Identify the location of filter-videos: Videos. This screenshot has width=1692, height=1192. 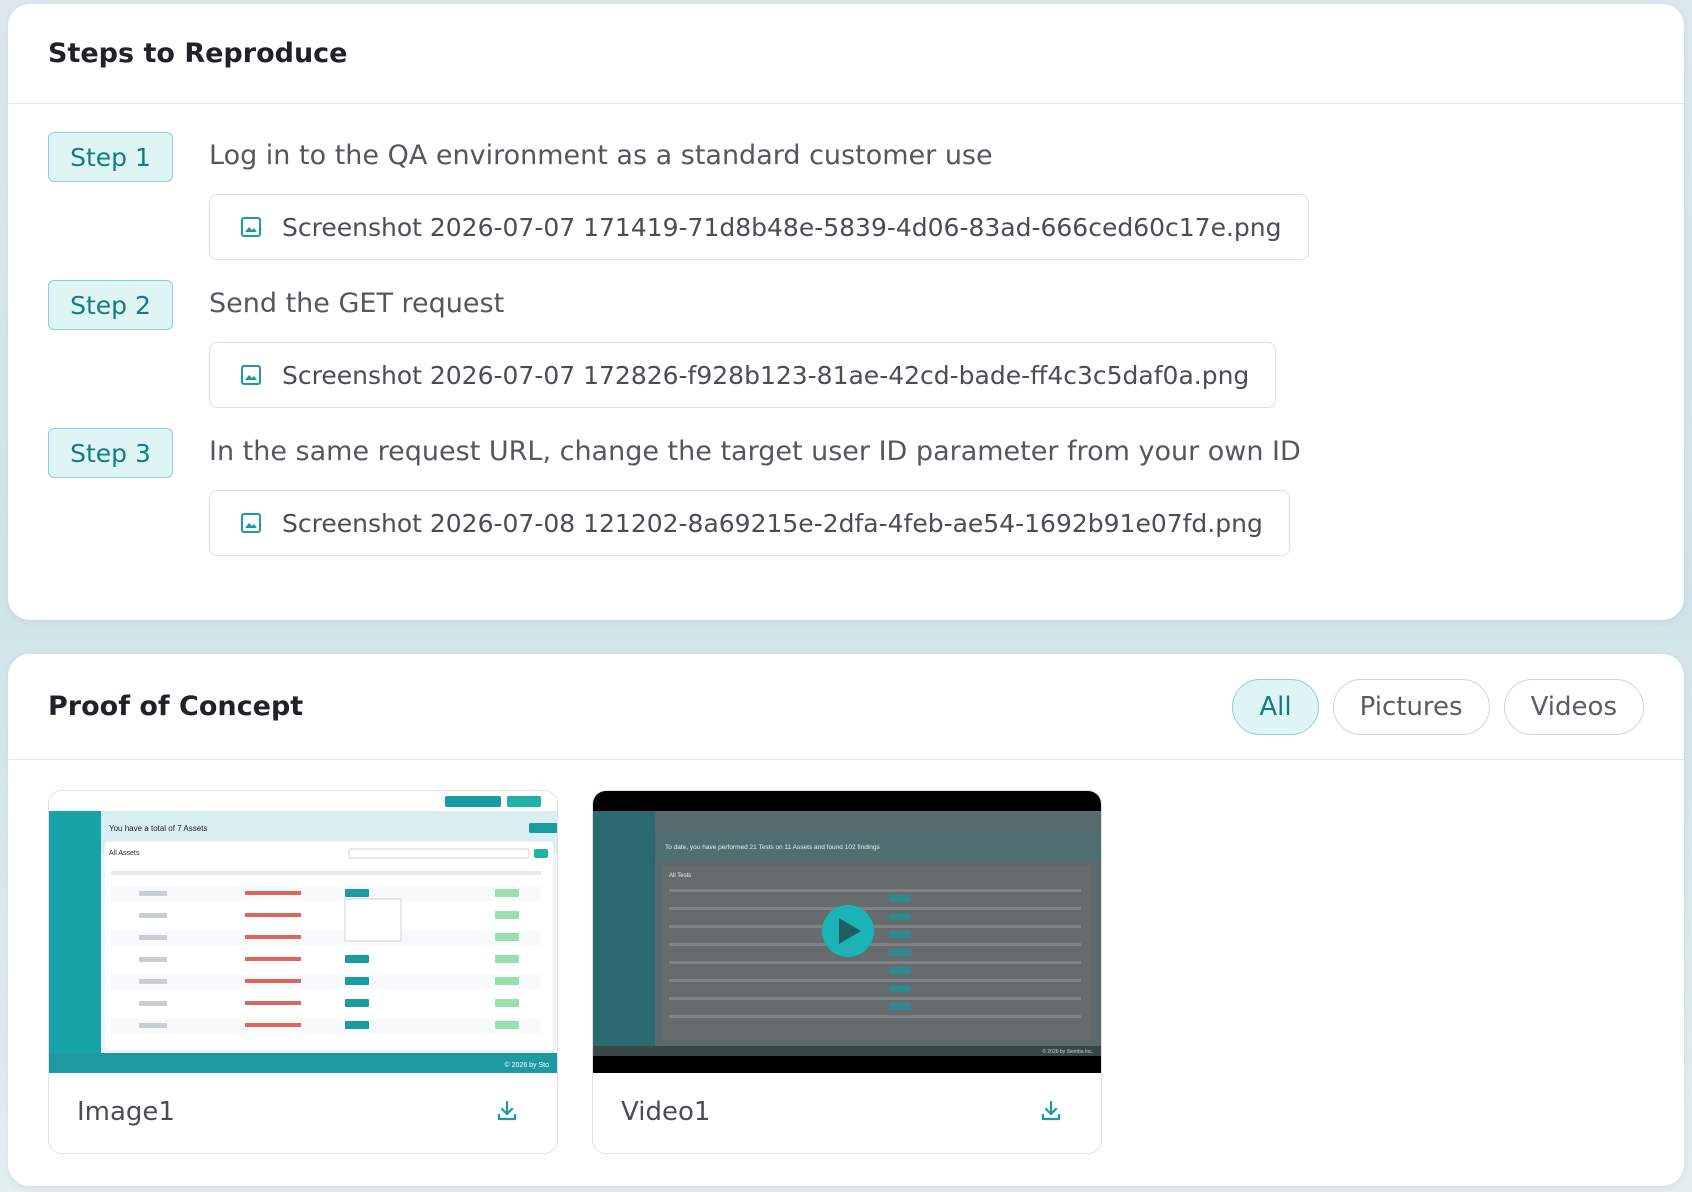
(1573, 706).